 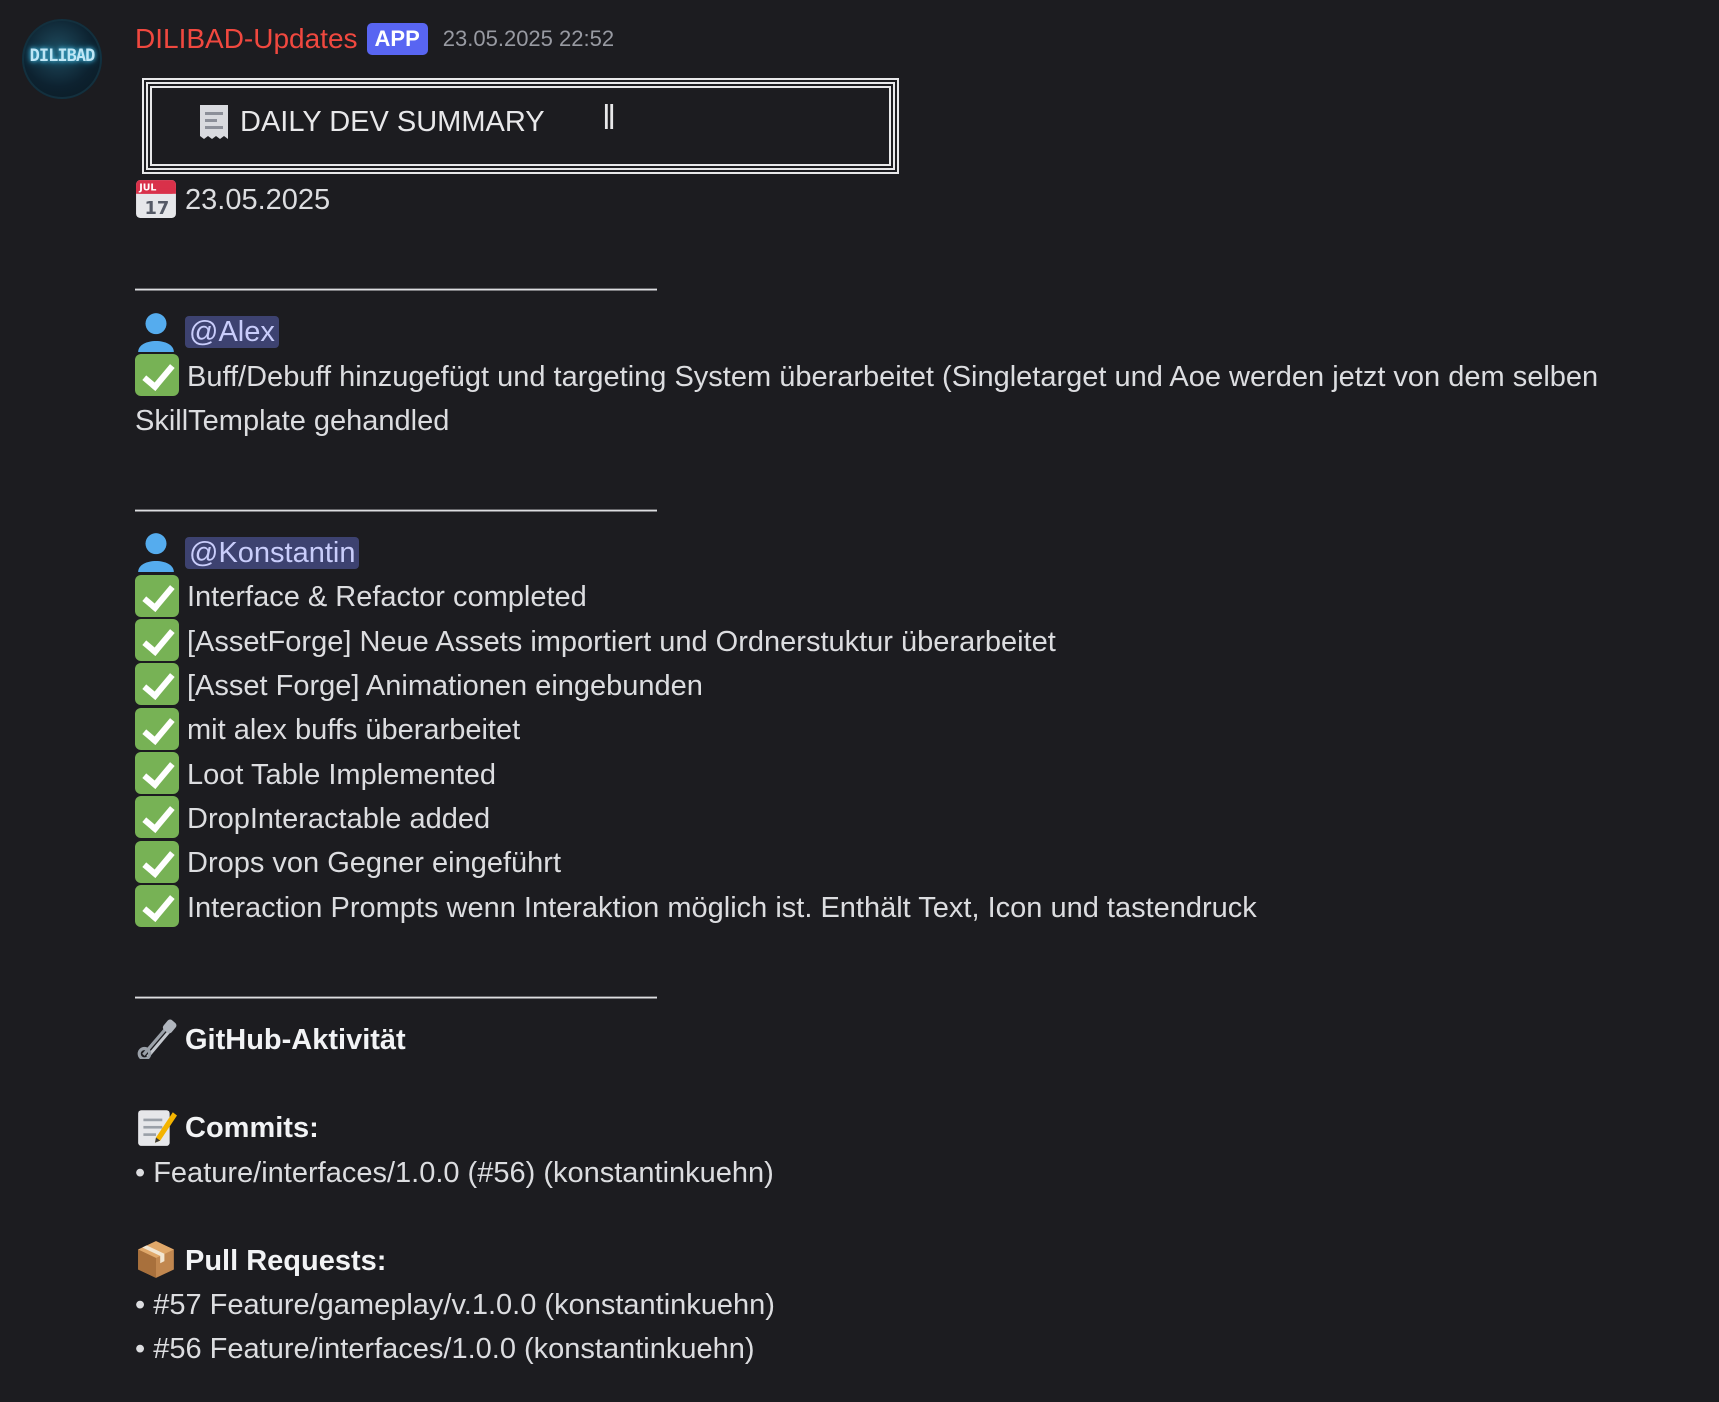 I want to click on commits-heading: Commits:, so click(x=252, y=1128).